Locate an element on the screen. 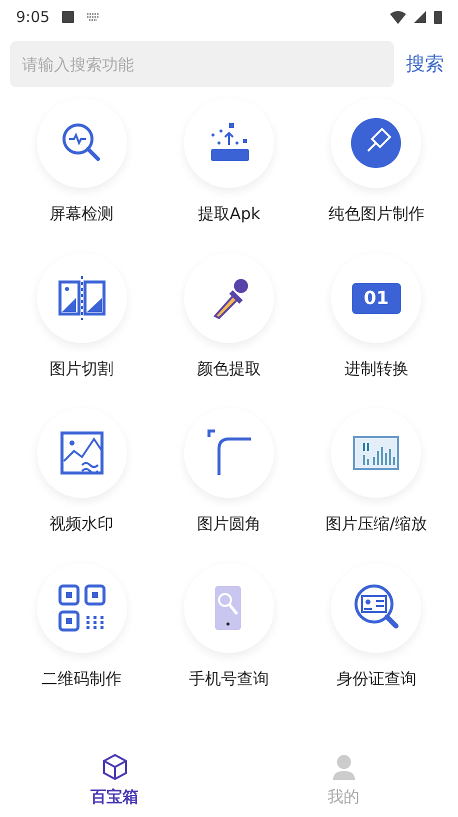  tool-button: 纯色图片制作 is located at coordinates (376, 162).